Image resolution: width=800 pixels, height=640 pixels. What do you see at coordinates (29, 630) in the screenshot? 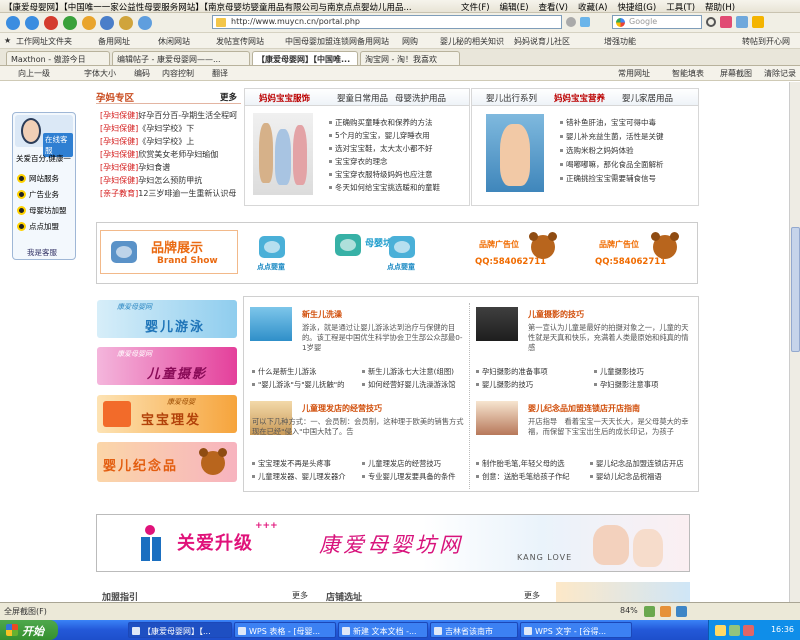
I see `start-button: 开始` at bounding box center [29, 630].